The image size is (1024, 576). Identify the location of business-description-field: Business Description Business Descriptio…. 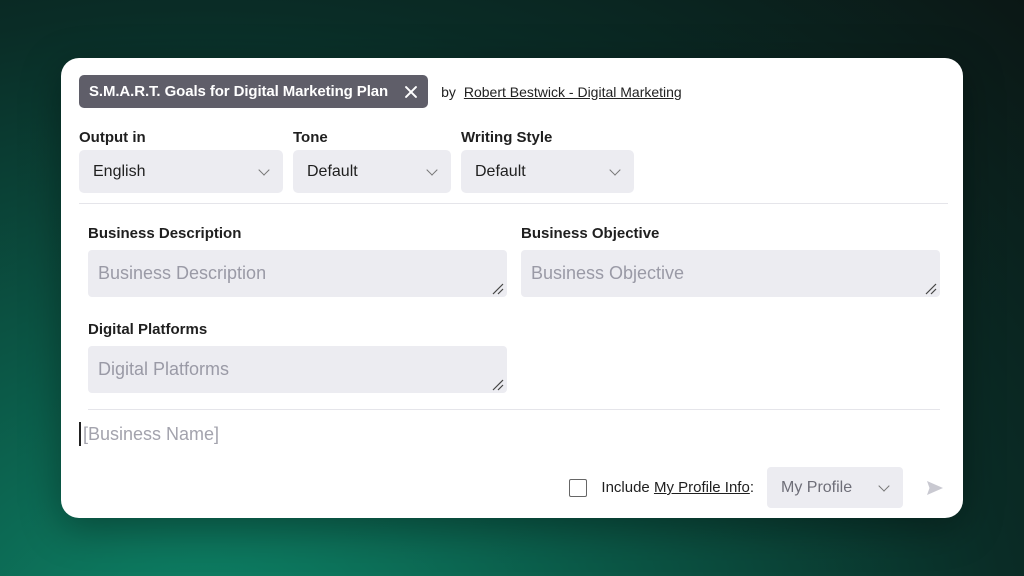
(297, 261).